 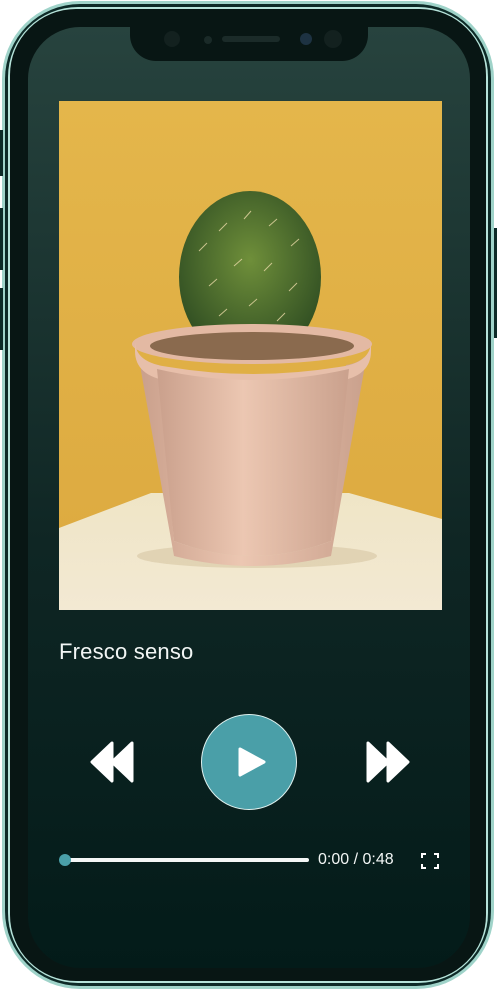 What do you see at coordinates (306, 39) in the screenshot?
I see `front-camera-icon` at bounding box center [306, 39].